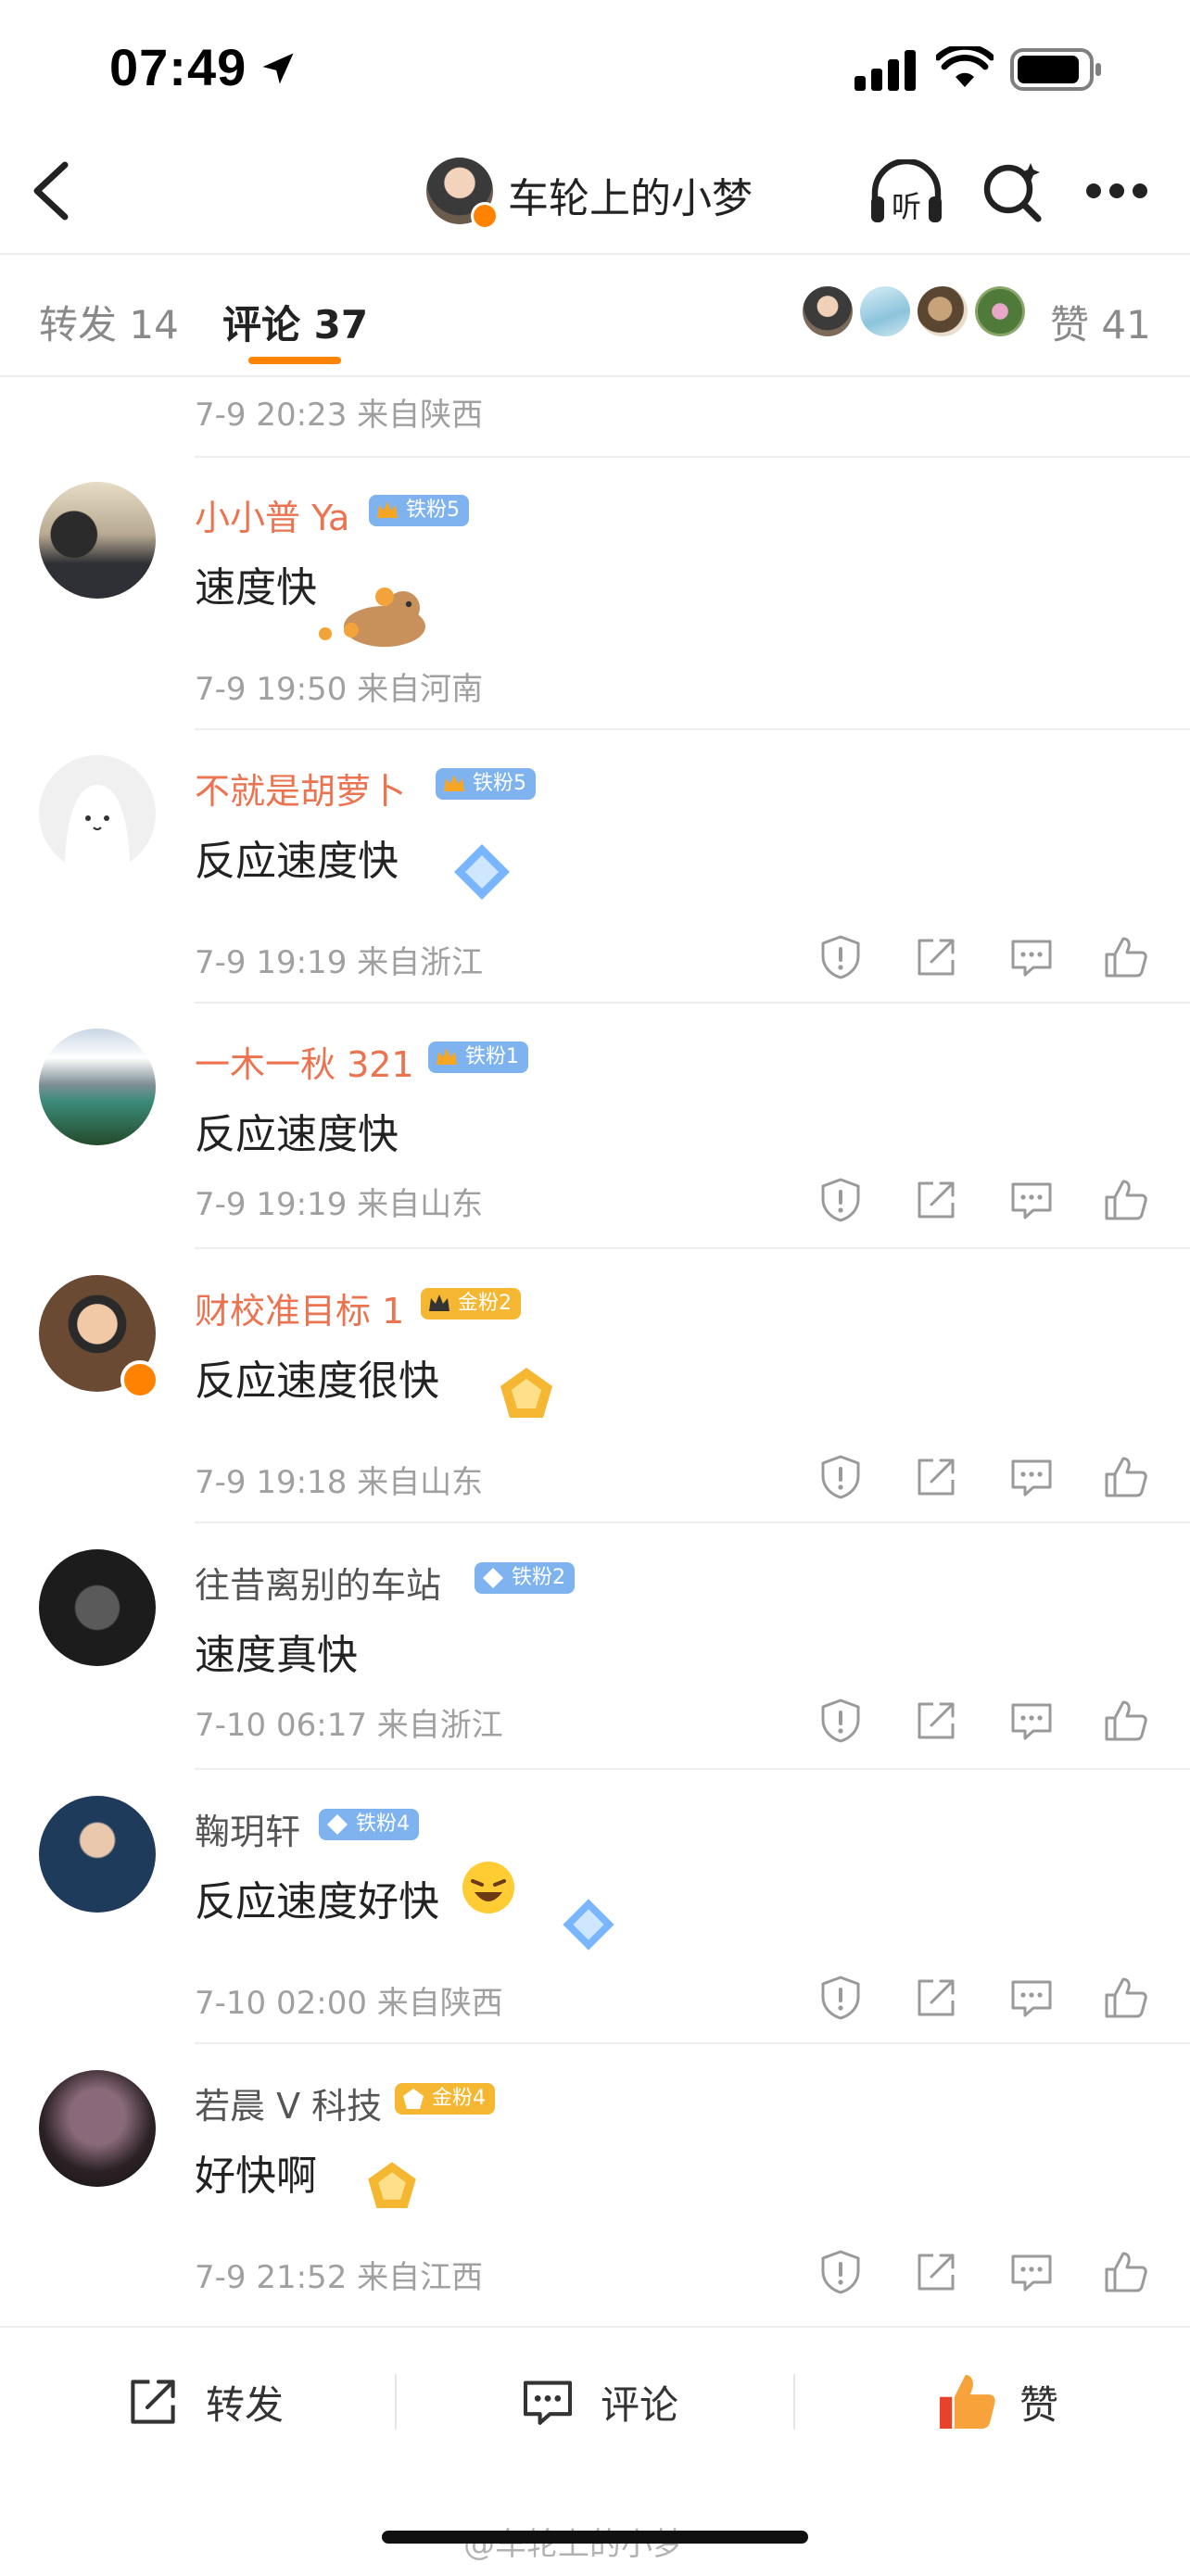 Image resolution: width=1190 pixels, height=2576 pixels. Describe the element at coordinates (500, 783) in the screenshot. I see `fan-badge-label: 铁粉5` at that location.